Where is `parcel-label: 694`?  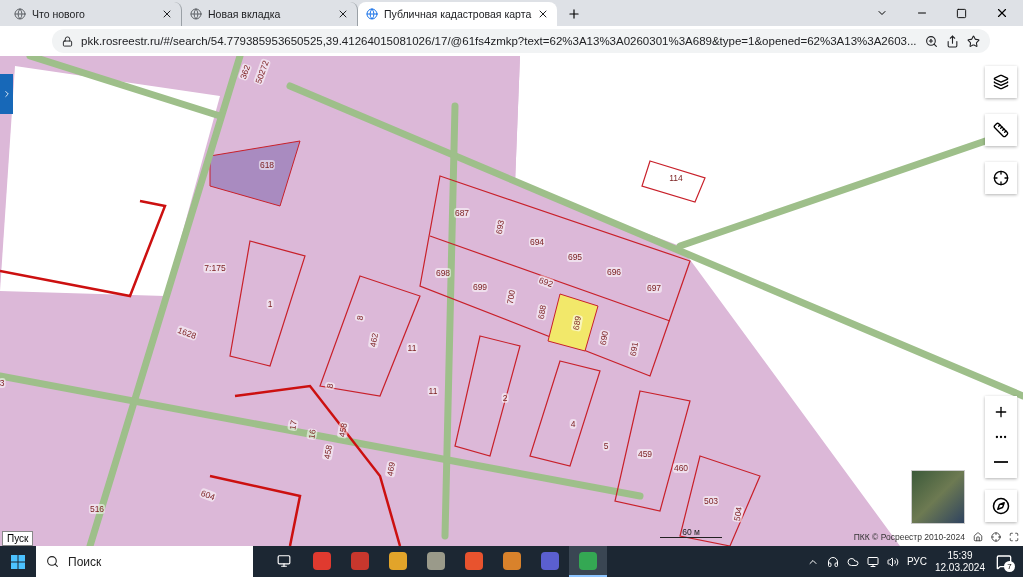 parcel-label: 694 is located at coordinates (537, 242).